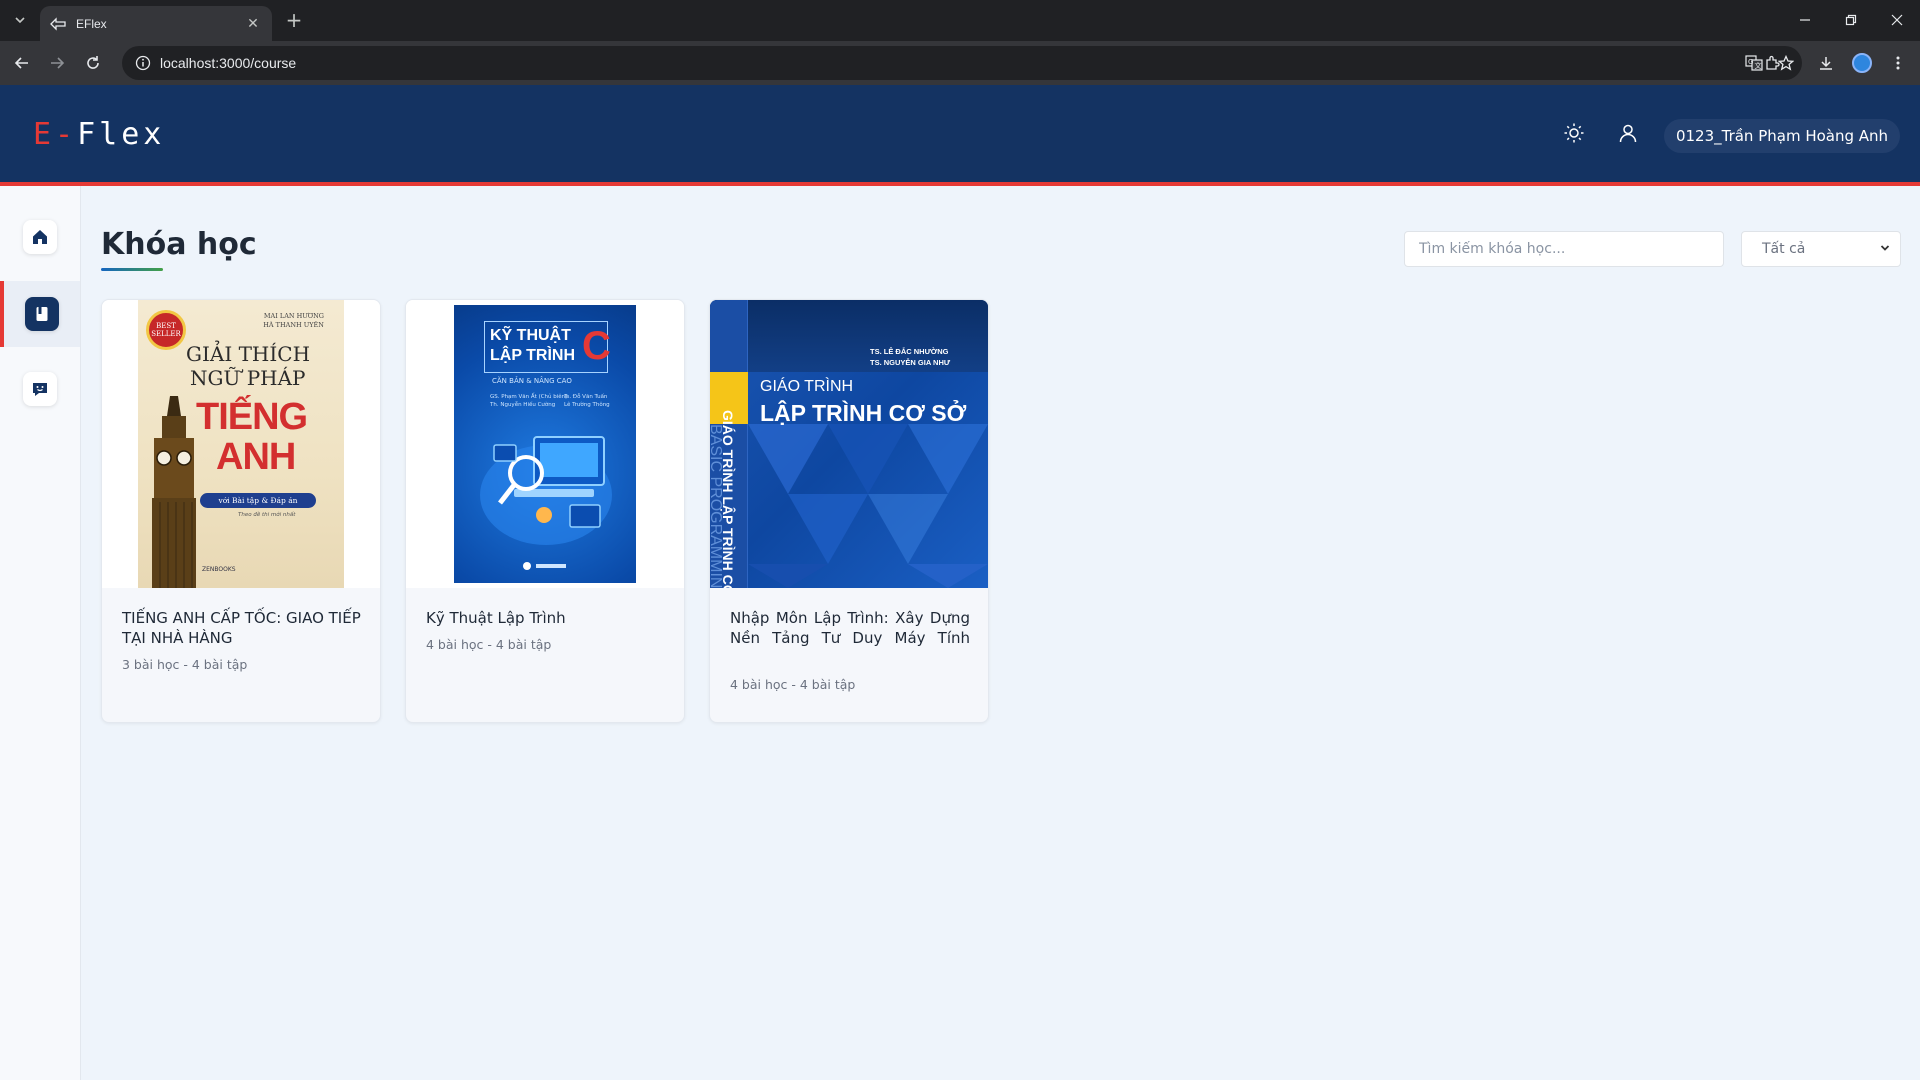  I want to click on cover-line: KỸ THUẬT, so click(530, 335).